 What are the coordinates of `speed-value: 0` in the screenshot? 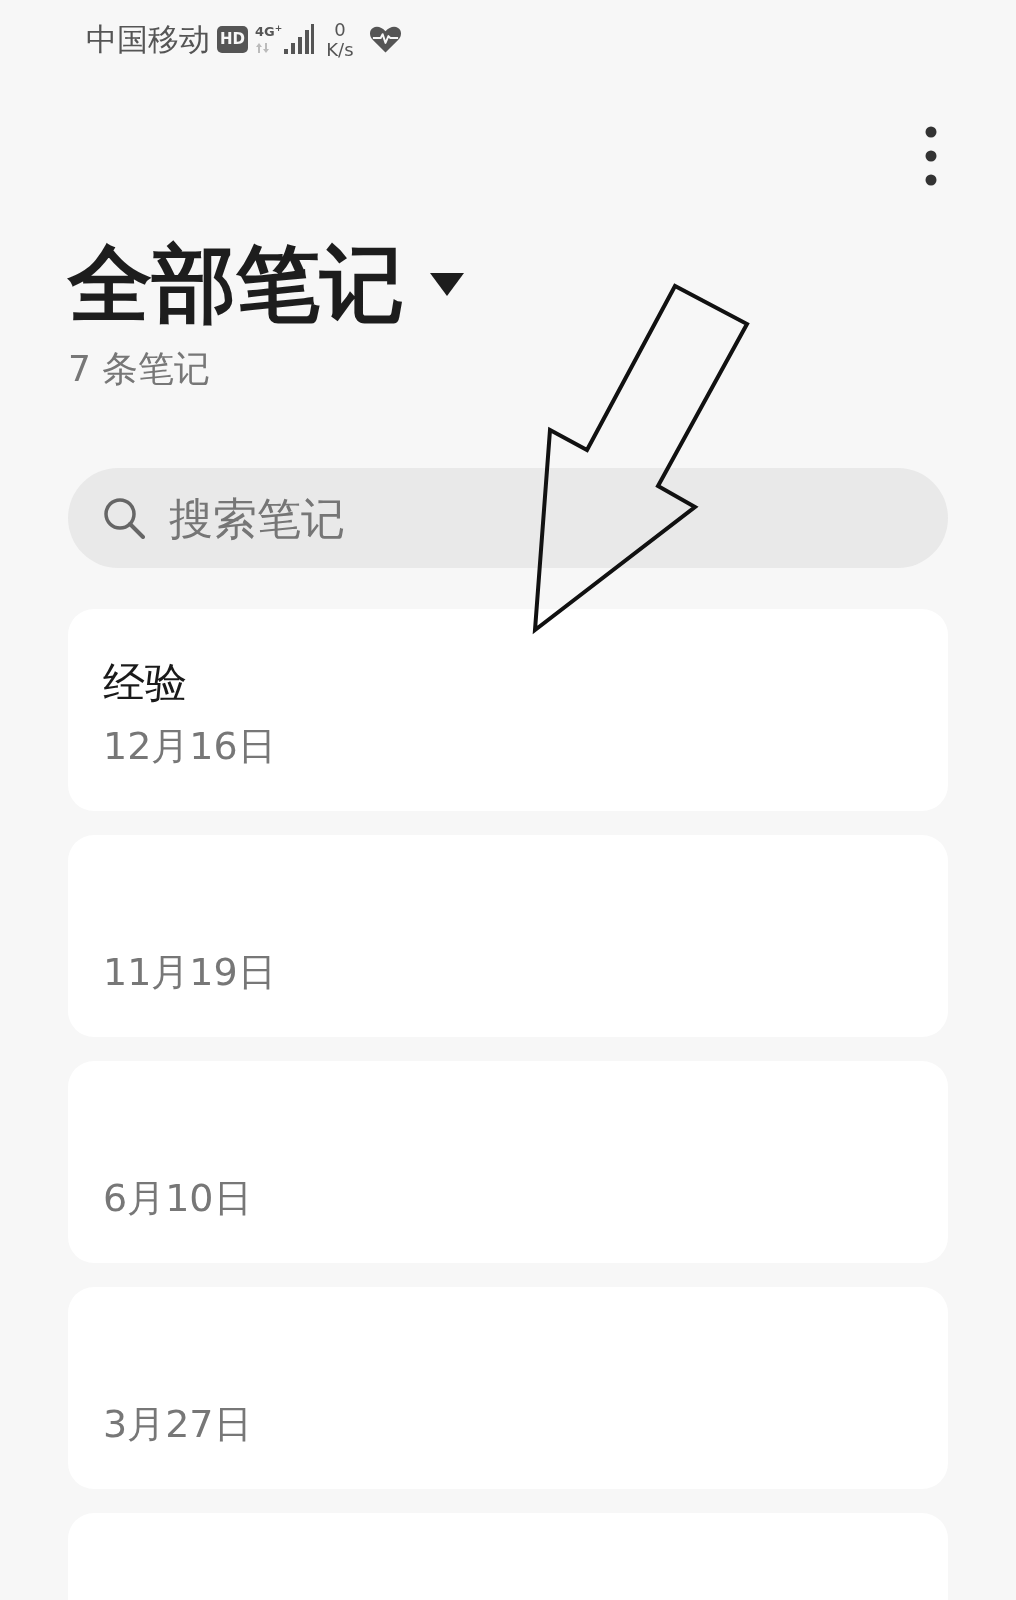 It's located at (340, 29).